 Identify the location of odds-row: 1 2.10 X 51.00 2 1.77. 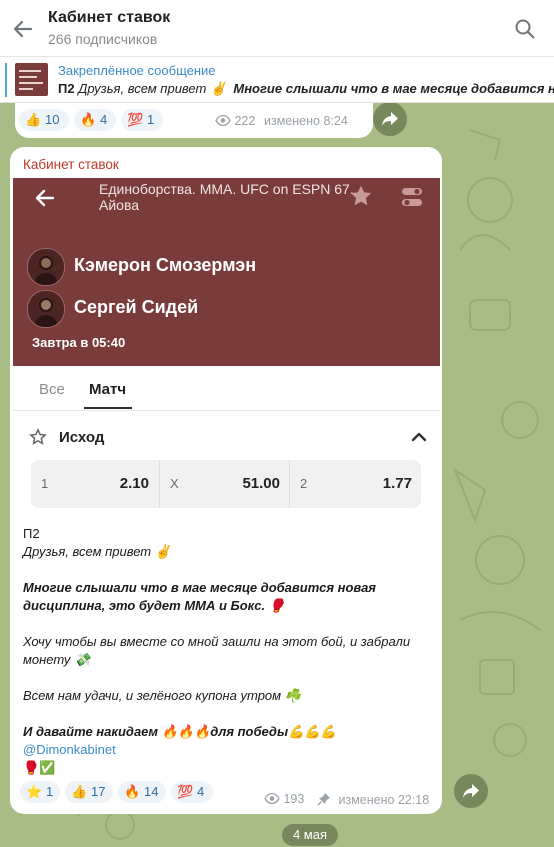
(226, 484).